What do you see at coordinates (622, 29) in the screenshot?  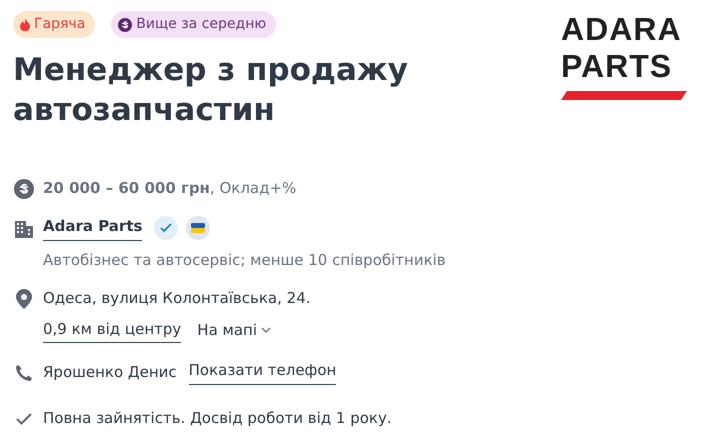 I see `logo-text: ADARA` at bounding box center [622, 29].